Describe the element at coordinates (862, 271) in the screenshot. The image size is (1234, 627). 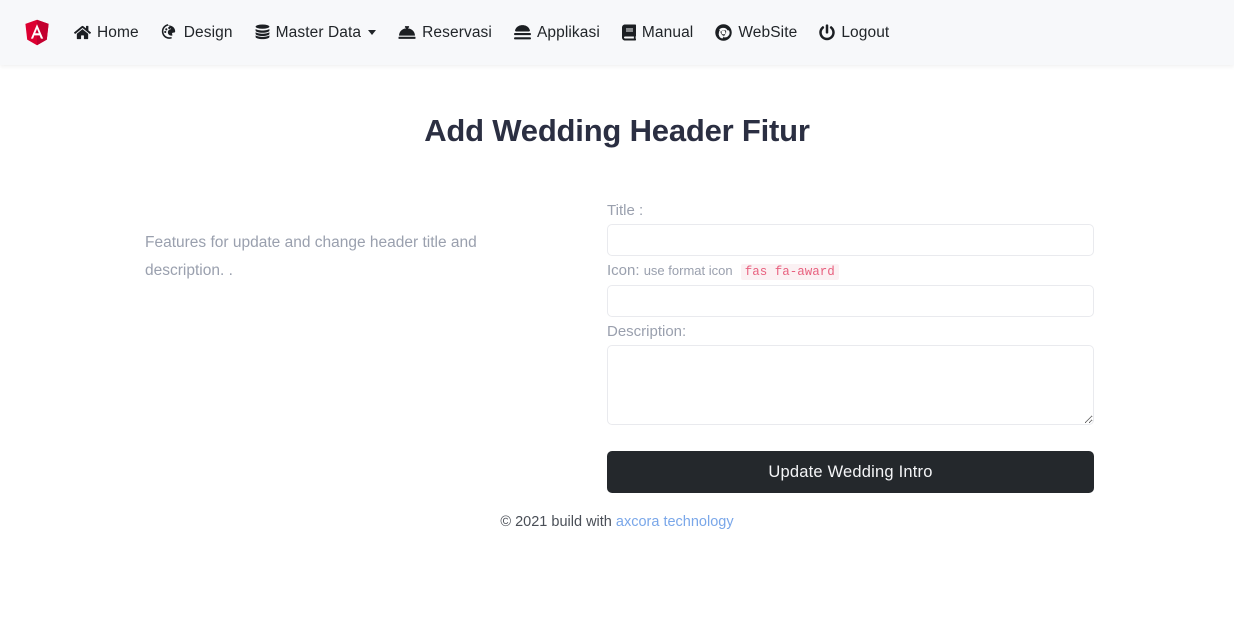
I see `icon-field-label: Icon: use format icon fas fa-award` at that location.